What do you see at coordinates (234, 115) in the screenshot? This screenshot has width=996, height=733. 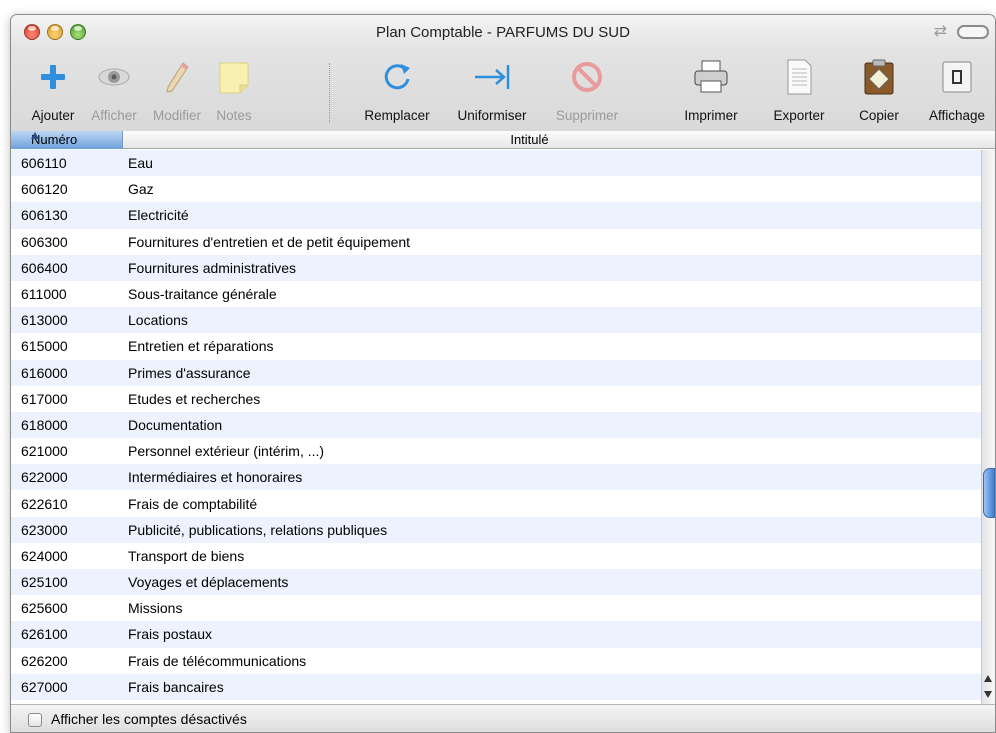 I see `notes-label: Notes` at bounding box center [234, 115].